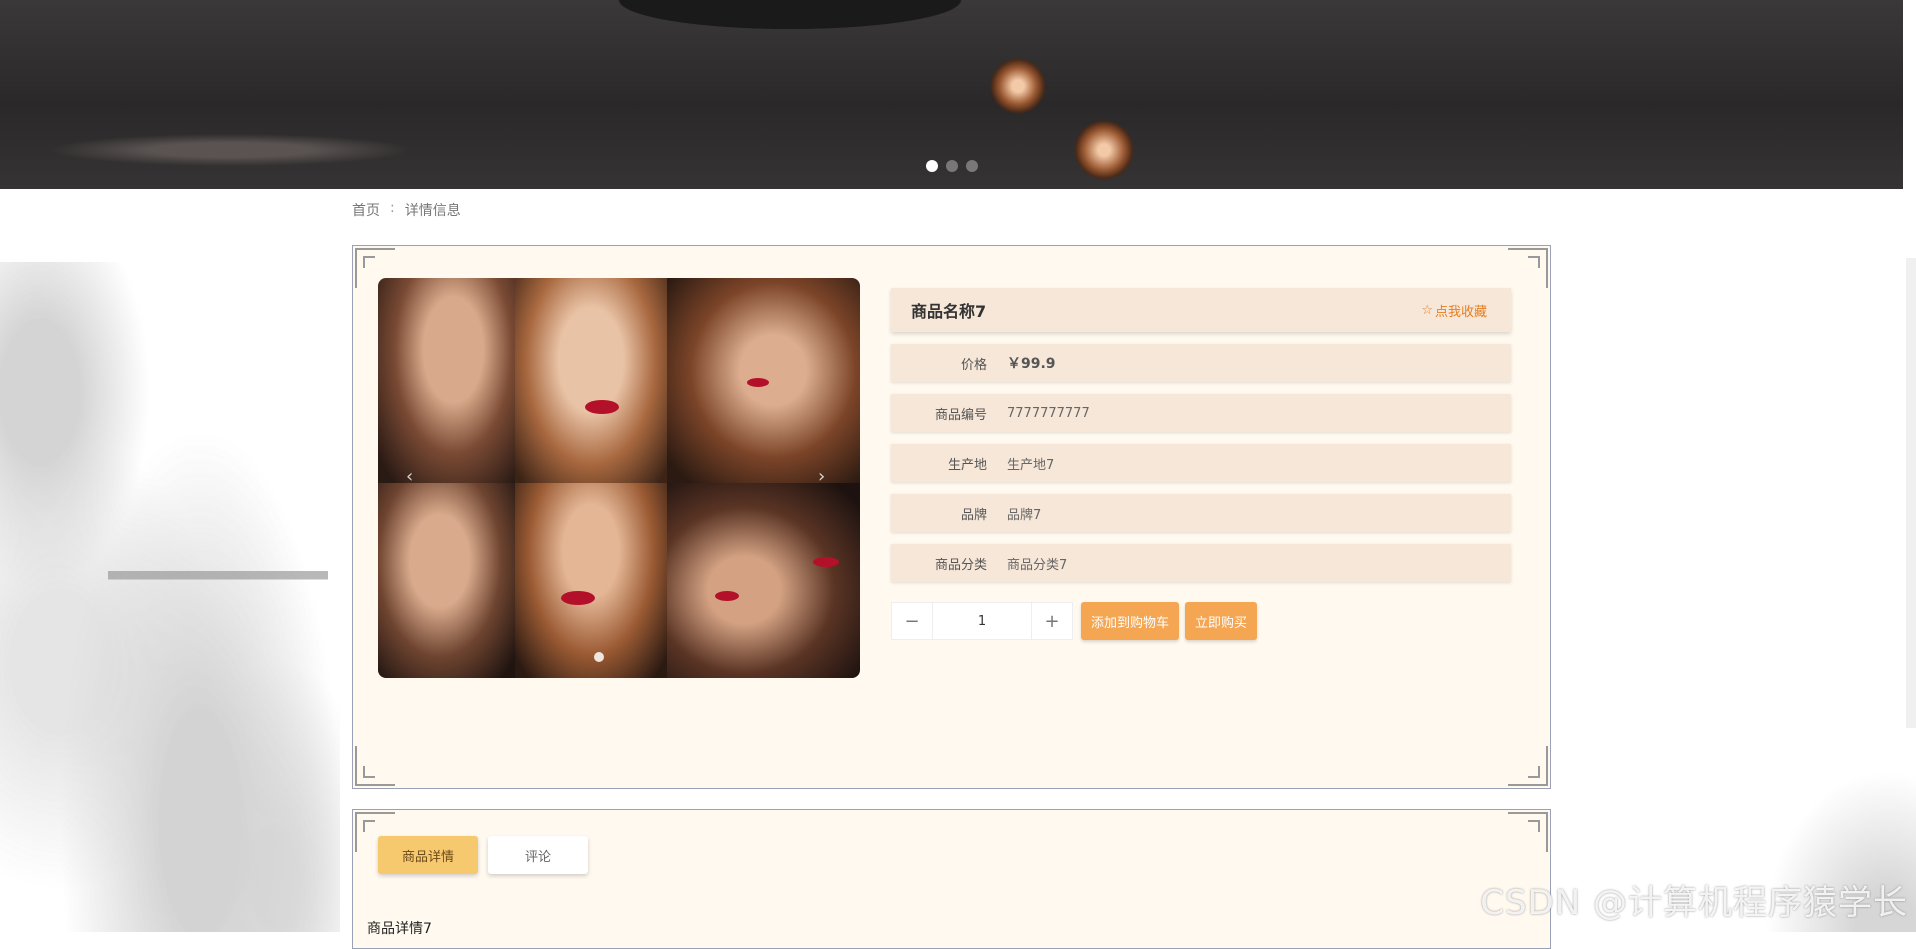  I want to click on quantity-input: 1, so click(982, 621).